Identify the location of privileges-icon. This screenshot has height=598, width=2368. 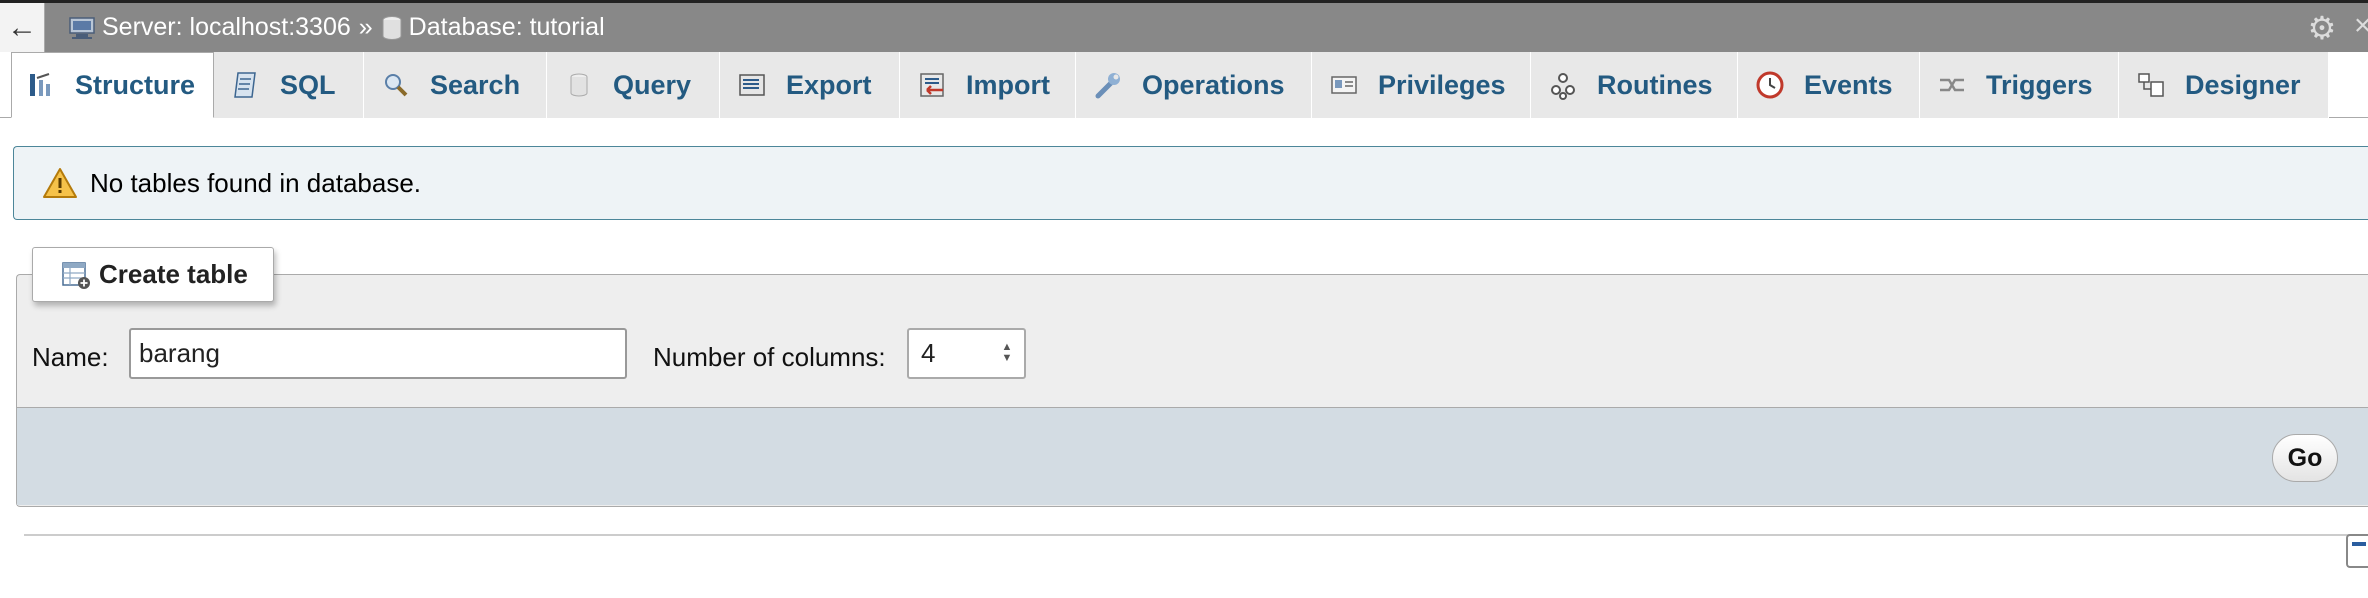
(1344, 85).